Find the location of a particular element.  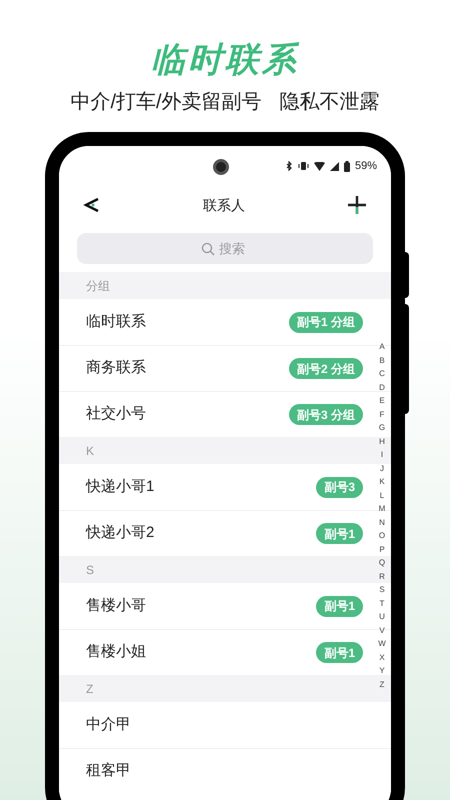

nav-title: 联系人 is located at coordinates (224, 205).